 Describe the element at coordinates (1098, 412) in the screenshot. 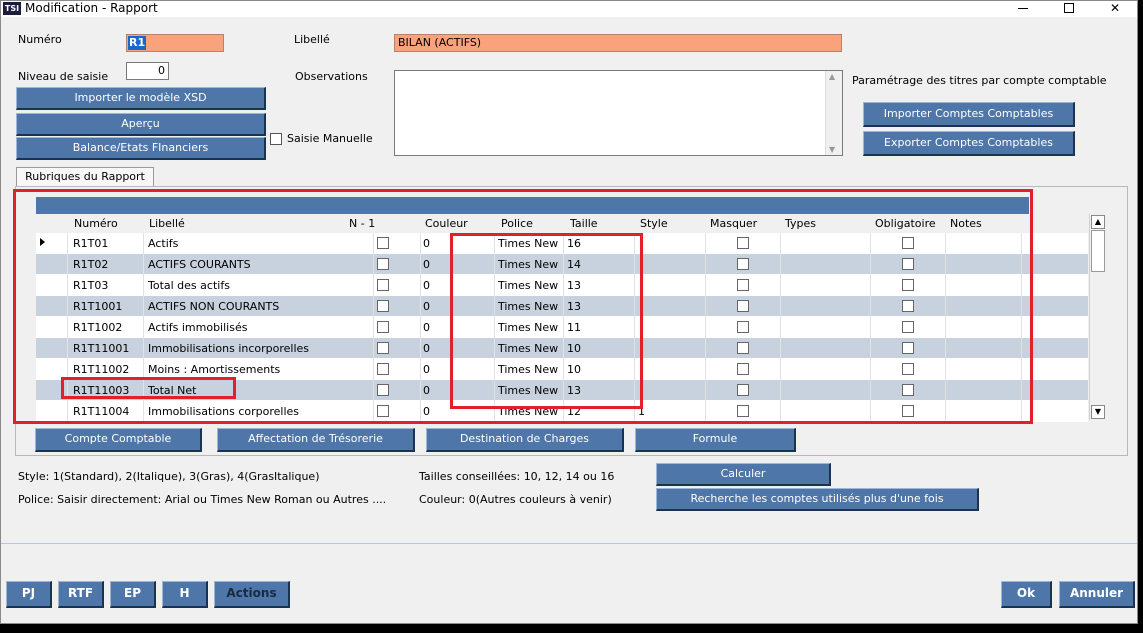

I see `scroll-down-icon: ▼` at that location.